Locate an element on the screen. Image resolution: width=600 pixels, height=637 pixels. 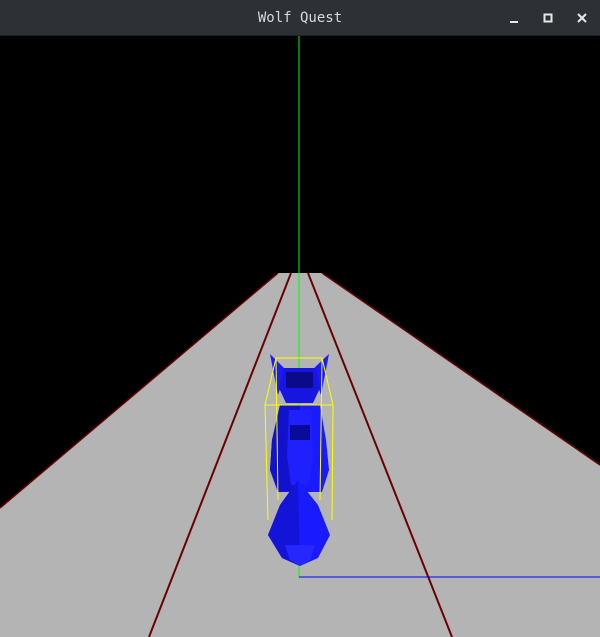
minimize-button is located at coordinates (514, 18).